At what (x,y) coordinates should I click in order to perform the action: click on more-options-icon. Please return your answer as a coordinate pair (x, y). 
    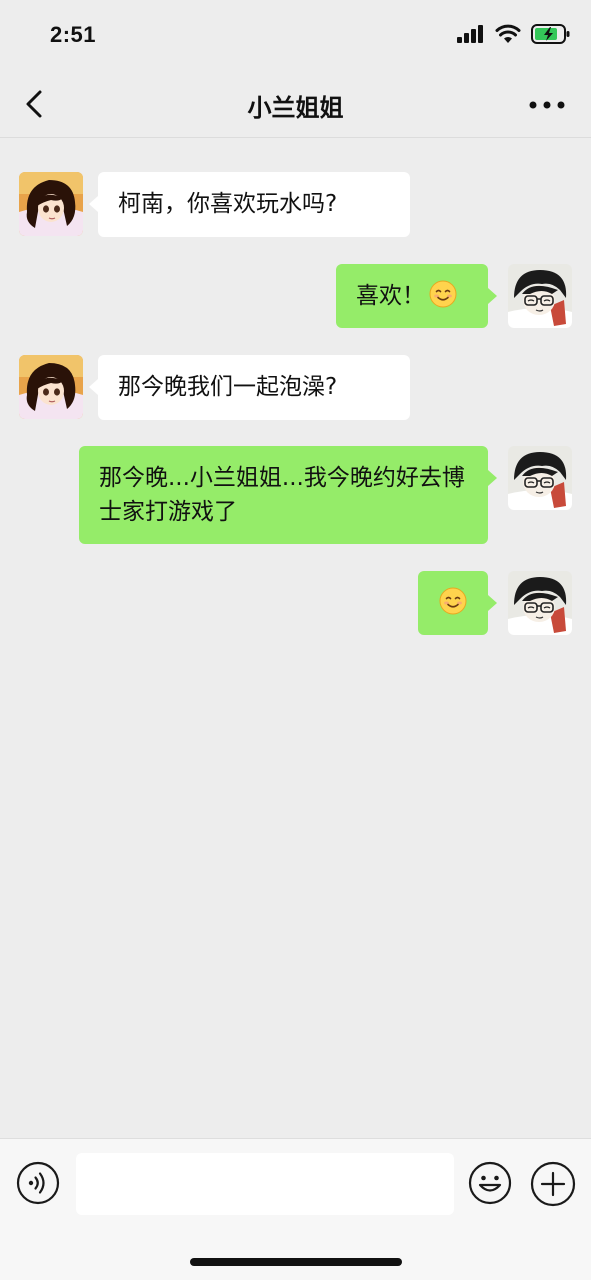
    Looking at the image, I should click on (547, 105).